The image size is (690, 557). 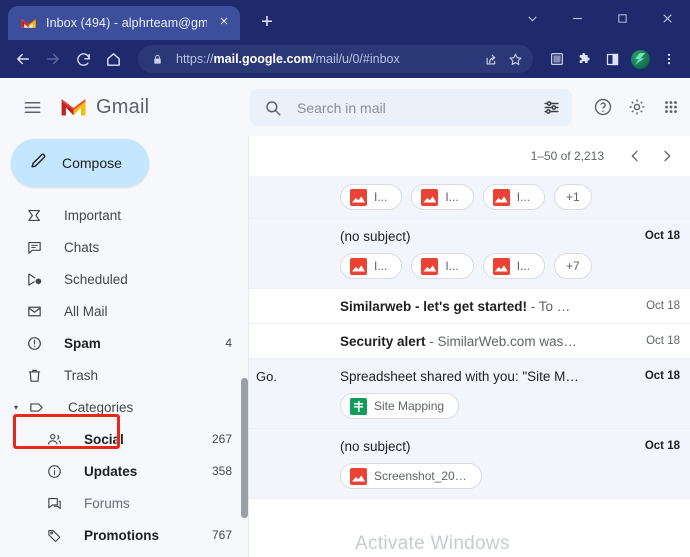 What do you see at coordinates (584, 59) in the screenshot?
I see `puzzle-icon` at bounding box center [584, 59].